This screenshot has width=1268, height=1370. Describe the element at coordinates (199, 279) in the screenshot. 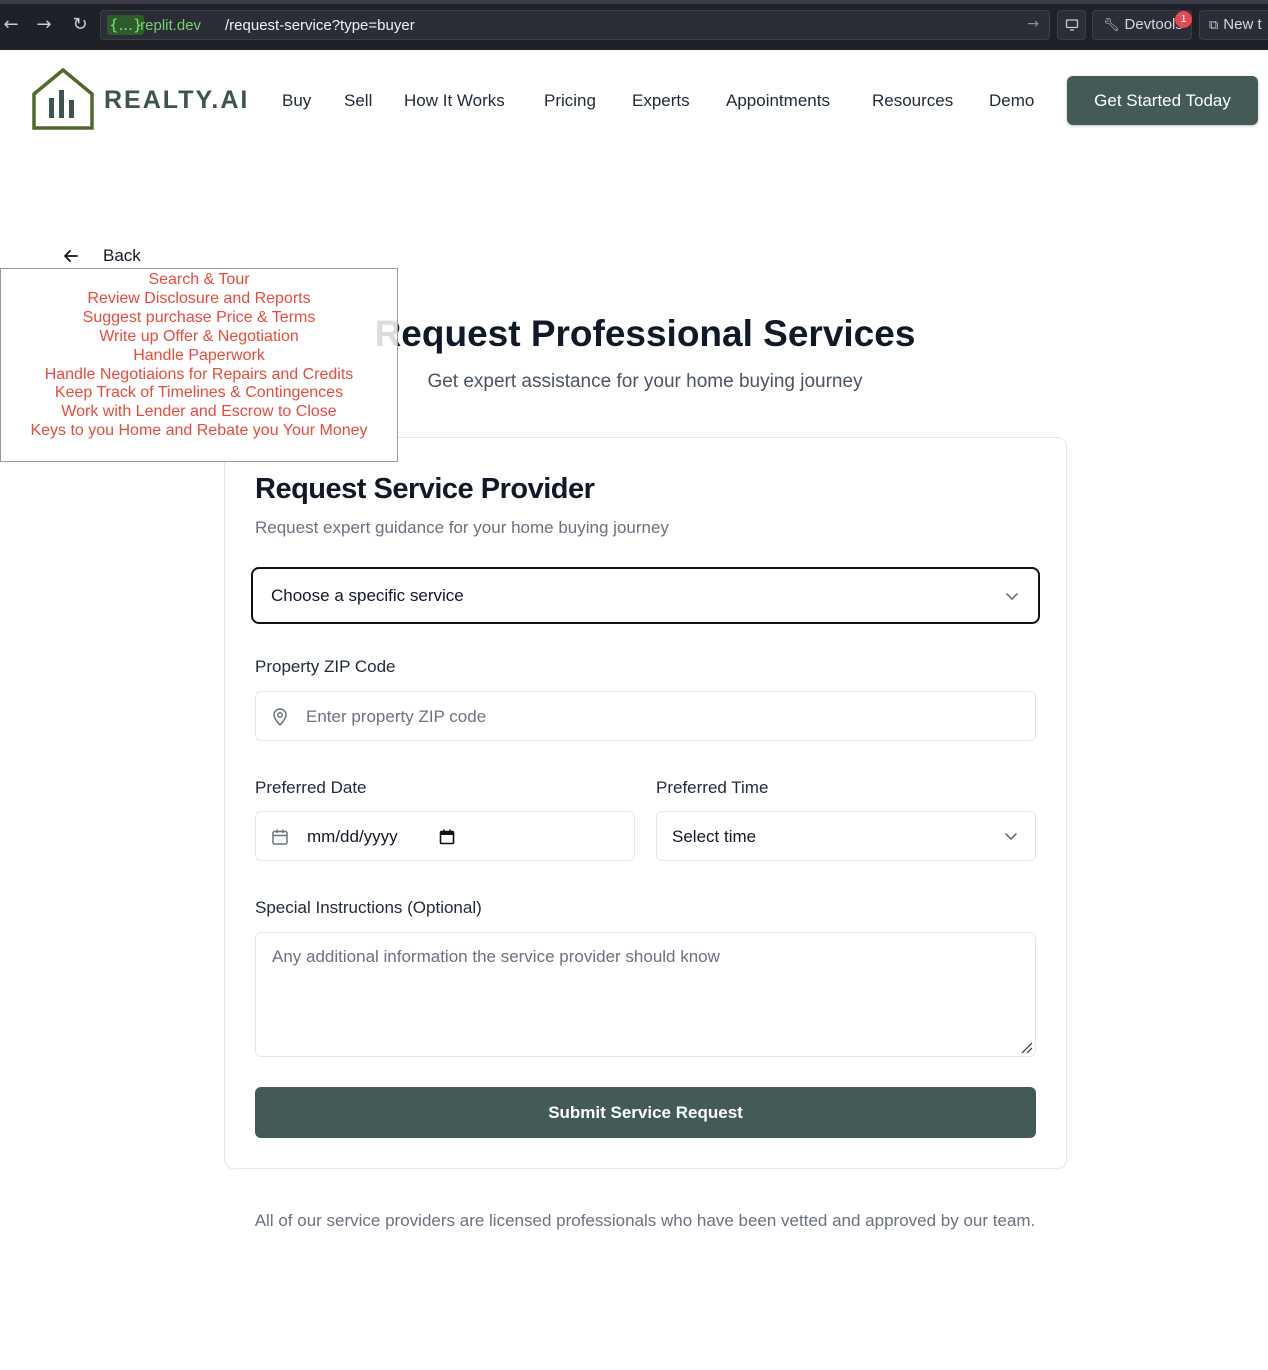

I see `service-list-item: Search & Tour` at that location.